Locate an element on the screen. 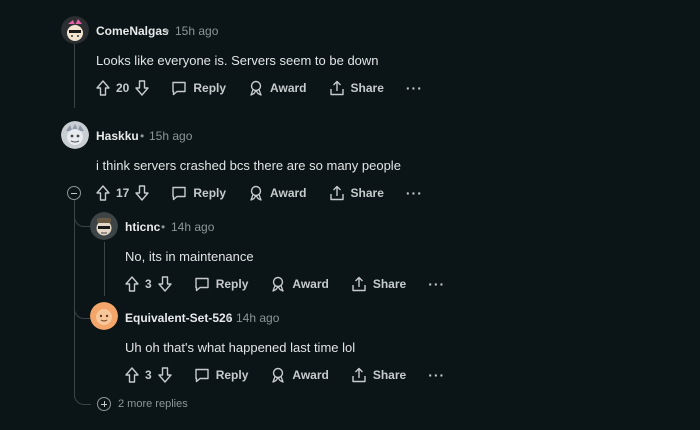  comment-actions: 17 Reply Award Share ··· is located at coordinates (259, 193).